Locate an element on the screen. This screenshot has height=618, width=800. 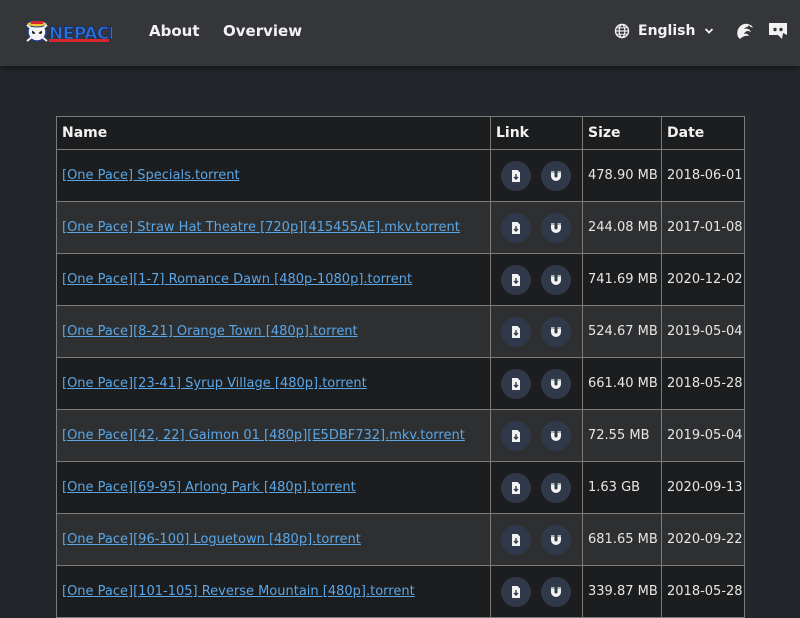
size-cell: 661.40 MB is located at coordinates (622, 383).